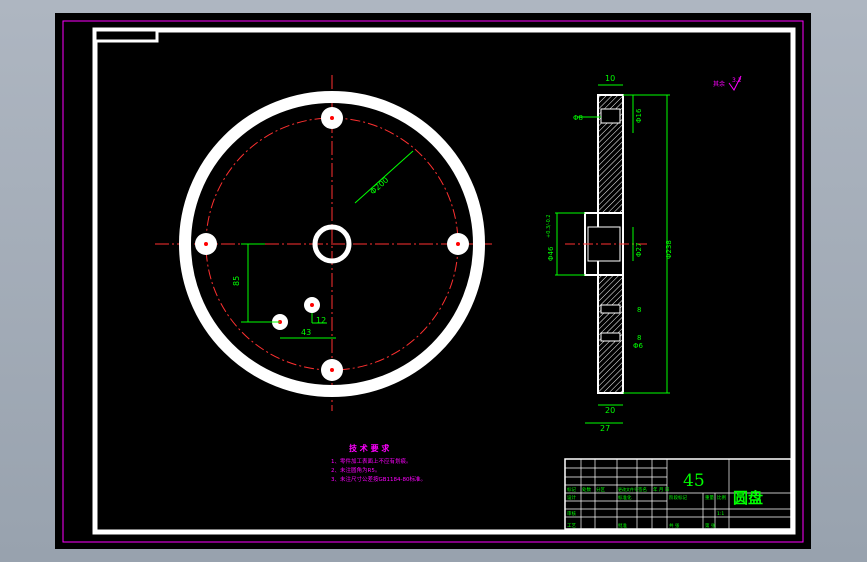  I want to click on notes-heading: 技 术 要 求, so click(369, 448).